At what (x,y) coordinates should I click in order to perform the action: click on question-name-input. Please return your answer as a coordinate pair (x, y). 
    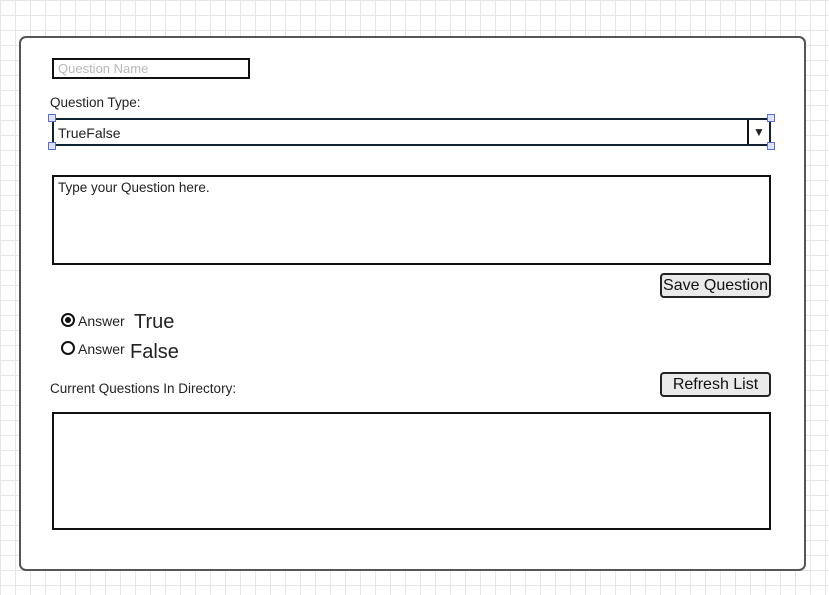
    Looking at the image, I should click on (151, 68).